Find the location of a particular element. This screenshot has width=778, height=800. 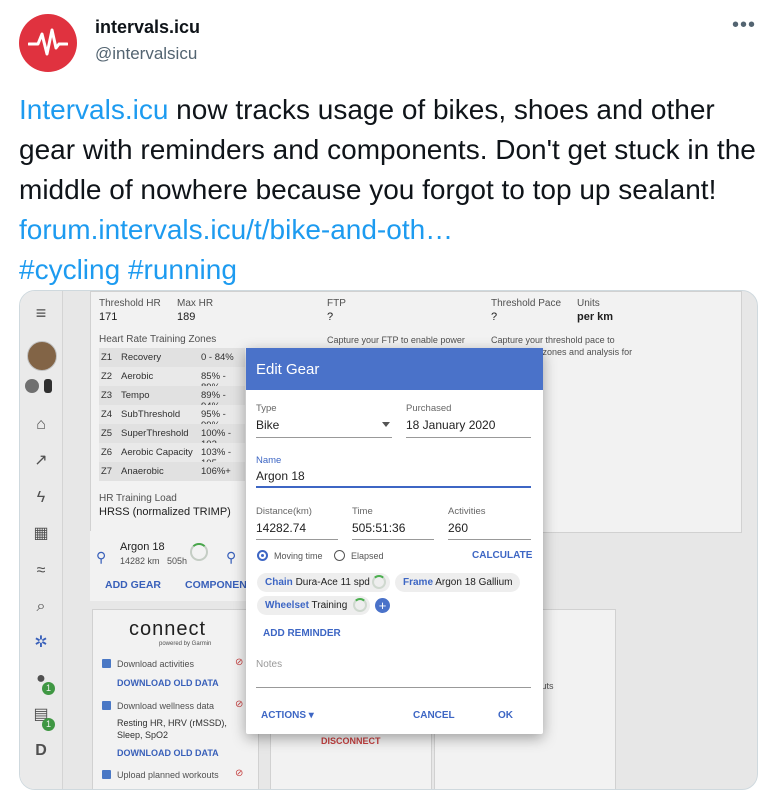

author-avatar is located at coordinates (48, 43).